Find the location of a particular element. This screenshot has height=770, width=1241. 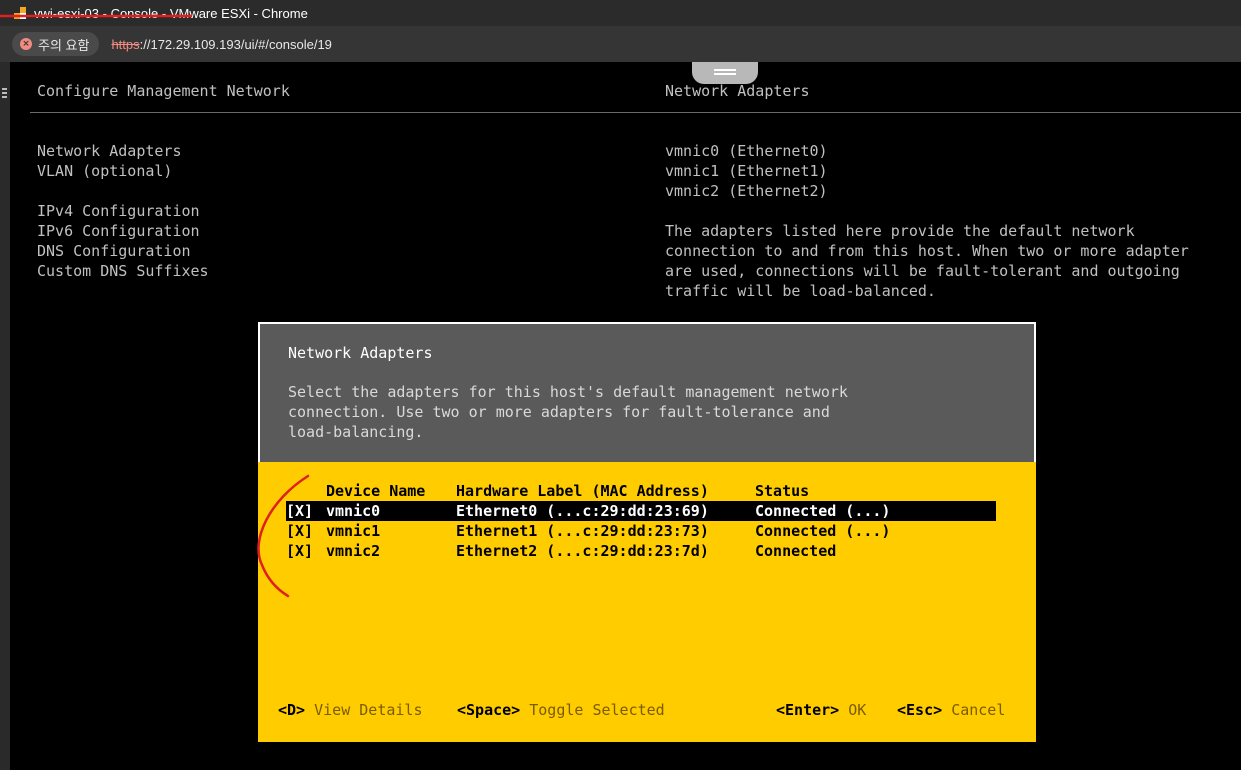

left-page-edge is located at coordinates (5, 416).